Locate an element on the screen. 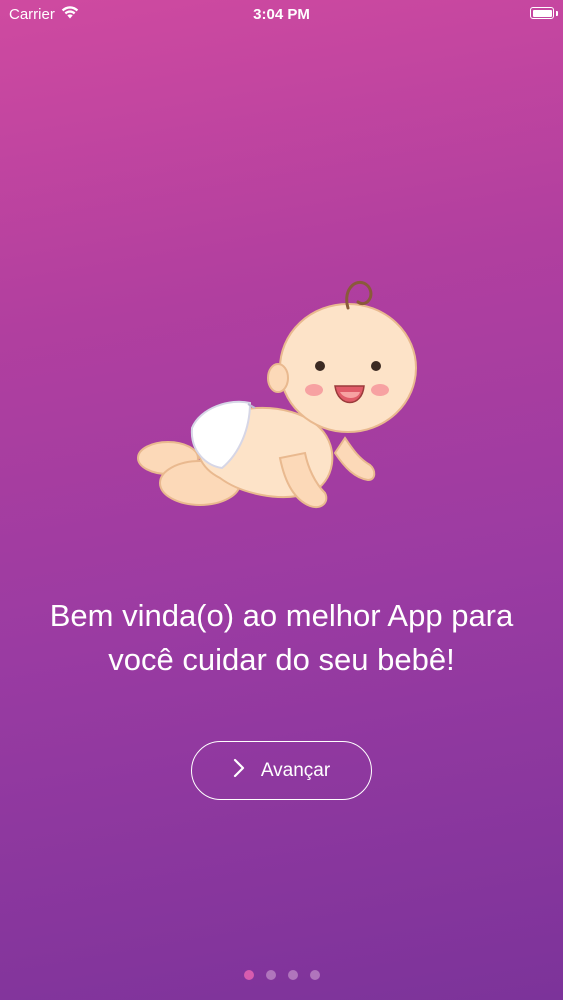  page-indicator is located at coordinates (281, 975).